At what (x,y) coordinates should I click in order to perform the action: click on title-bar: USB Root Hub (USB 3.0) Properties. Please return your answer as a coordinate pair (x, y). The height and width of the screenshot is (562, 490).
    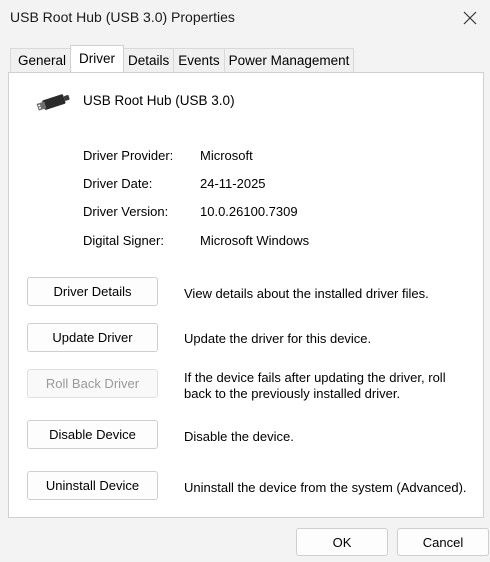
    Looking at the image, I should click on (245, 18).